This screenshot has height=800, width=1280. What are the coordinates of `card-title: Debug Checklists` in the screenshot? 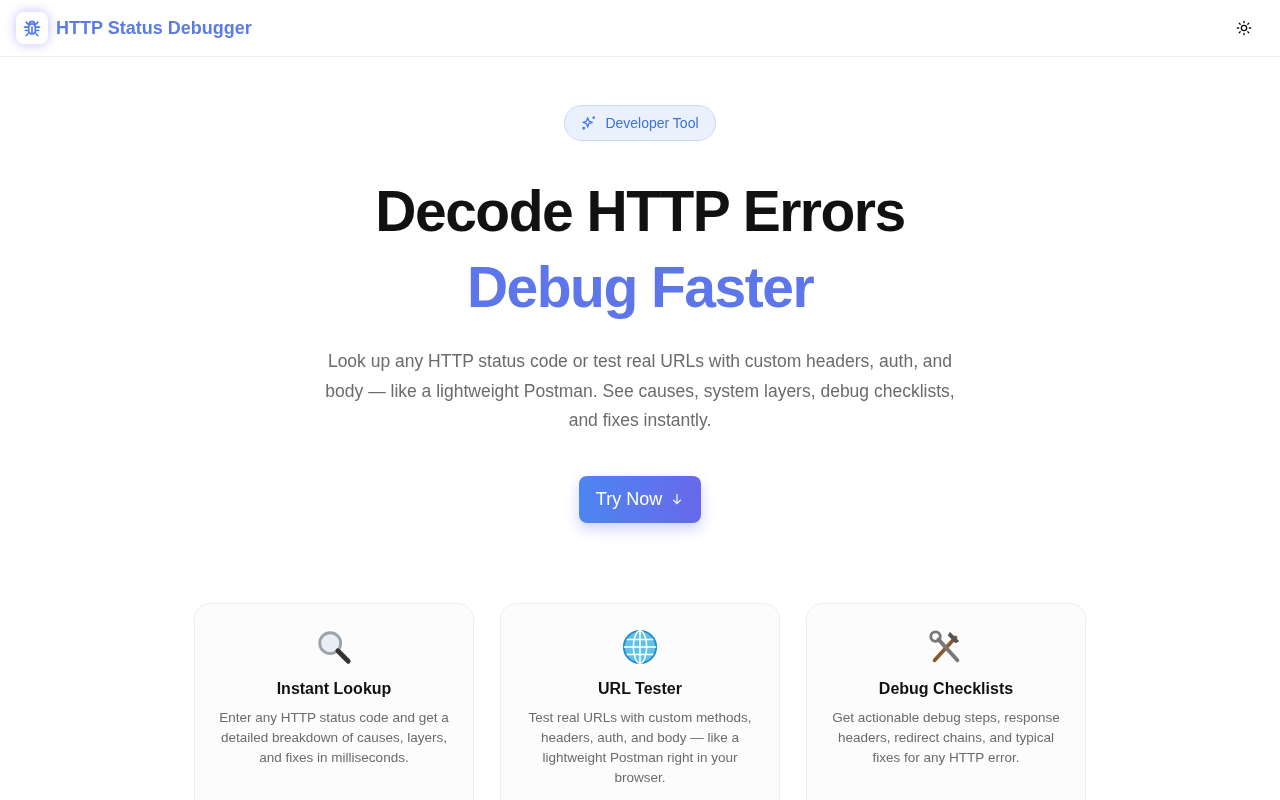 It's located at (946, 688).